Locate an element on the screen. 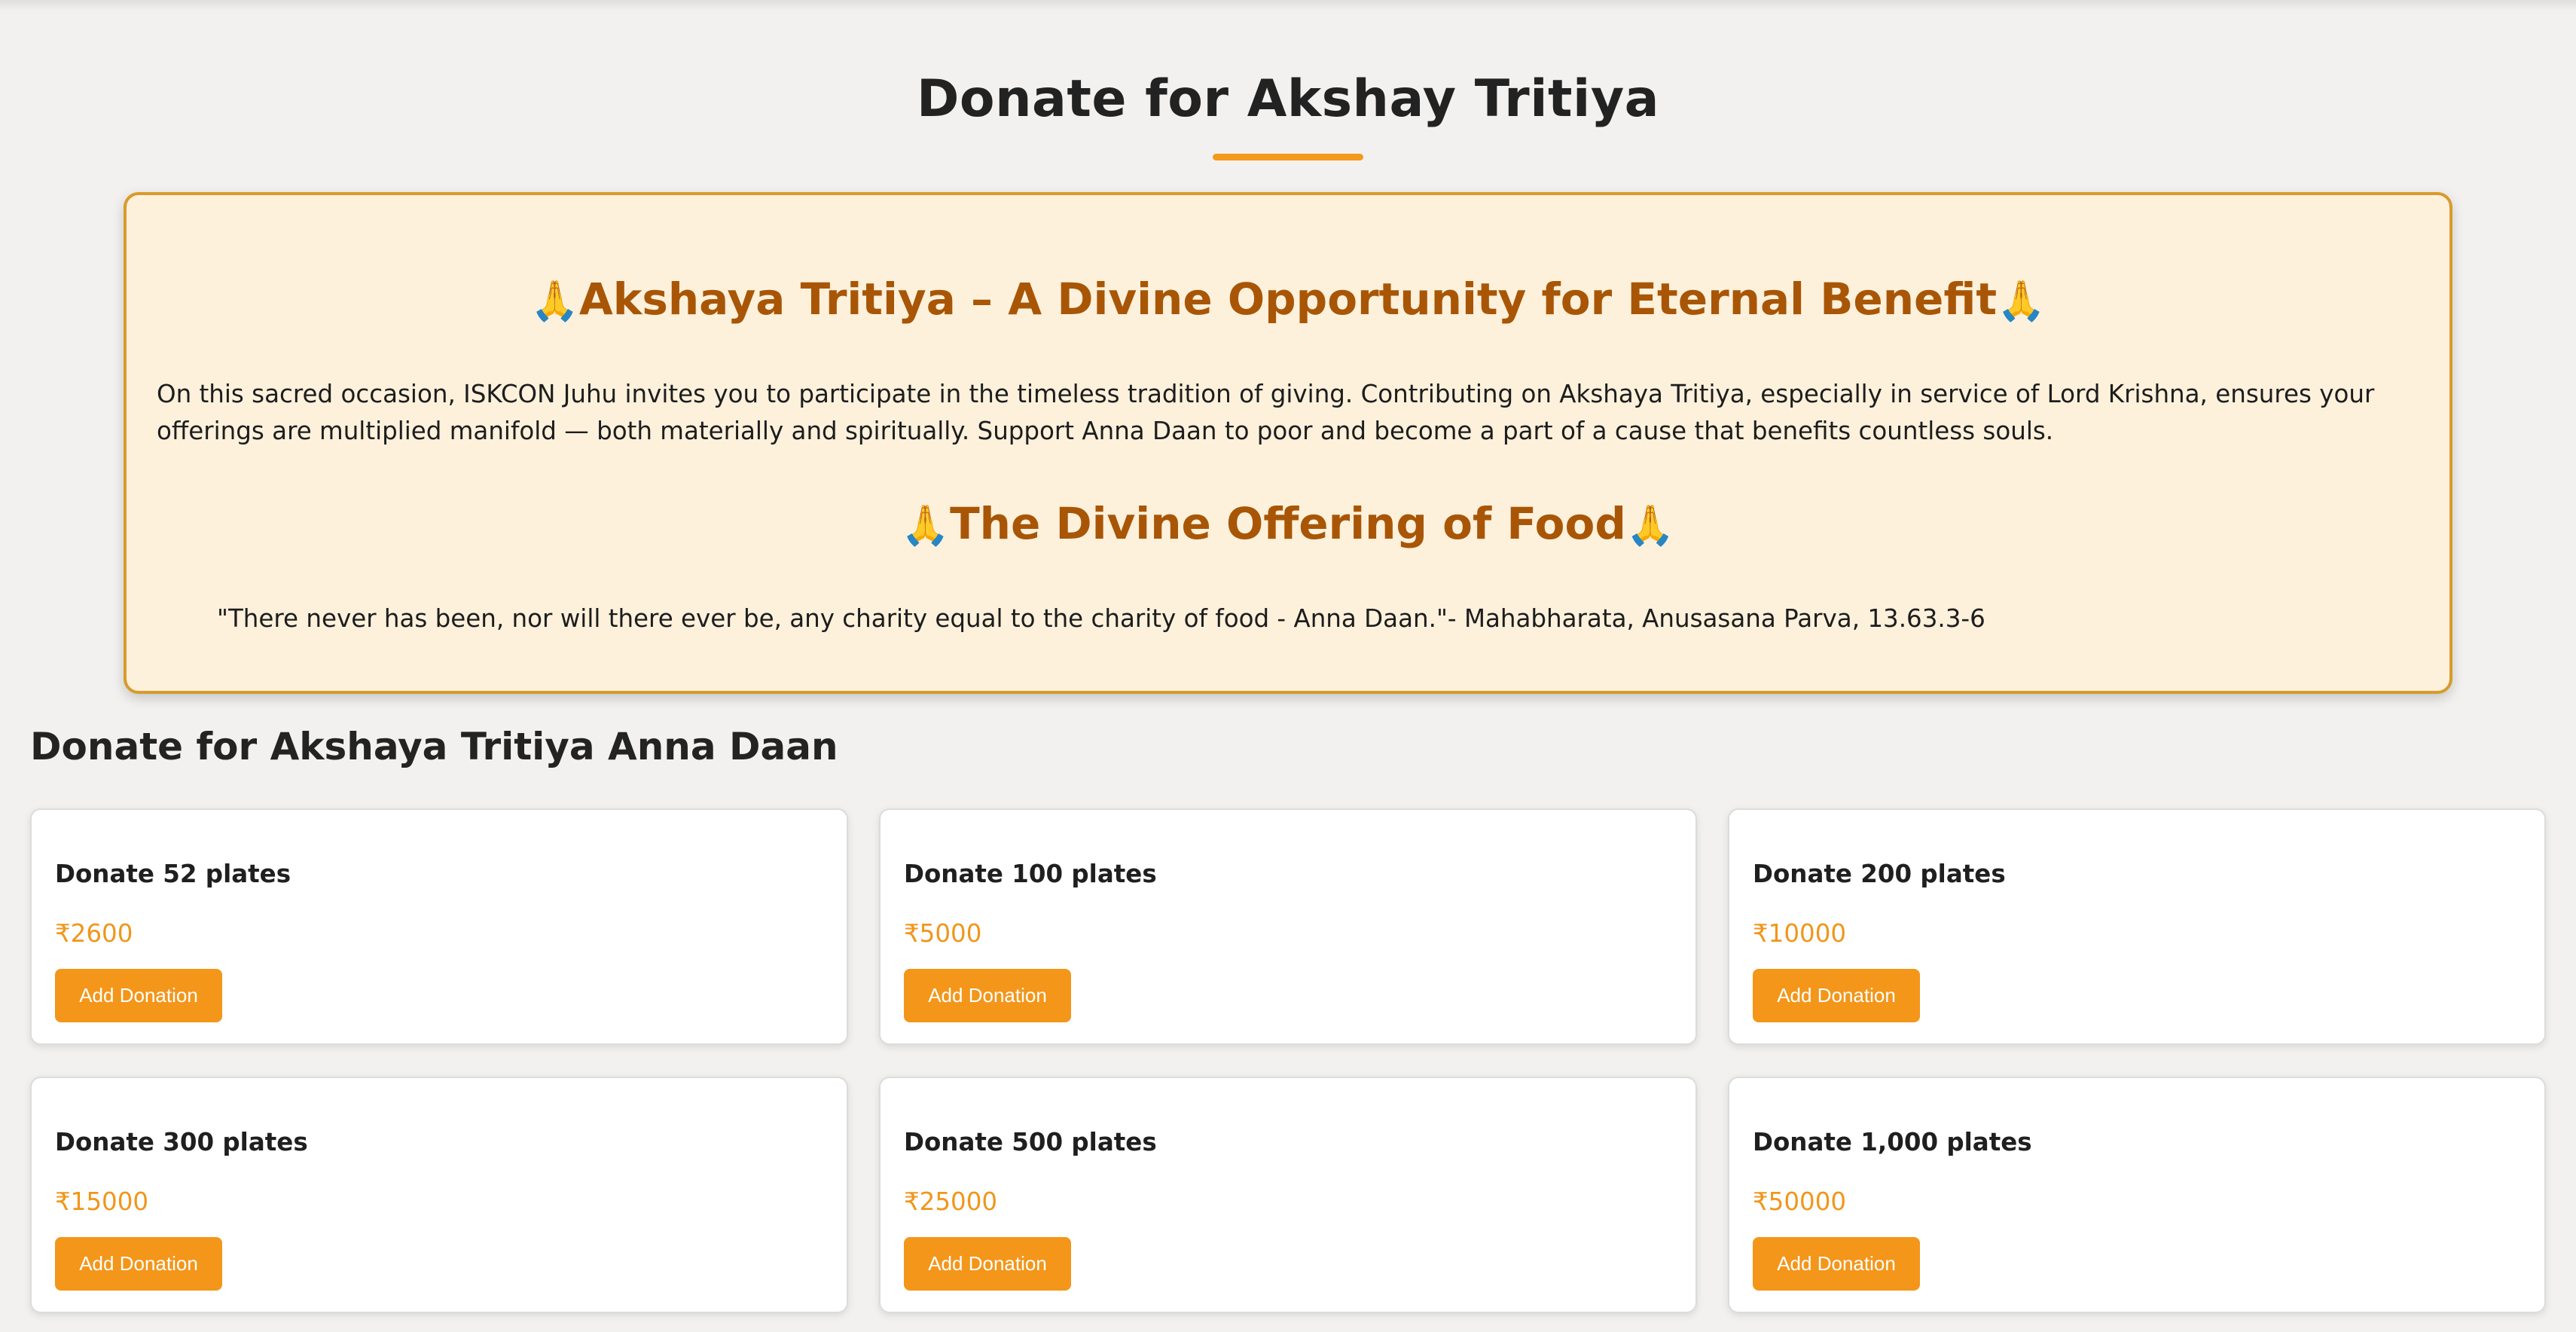  card-title: Donate 200 plates is located at coordinates (1880, 874).